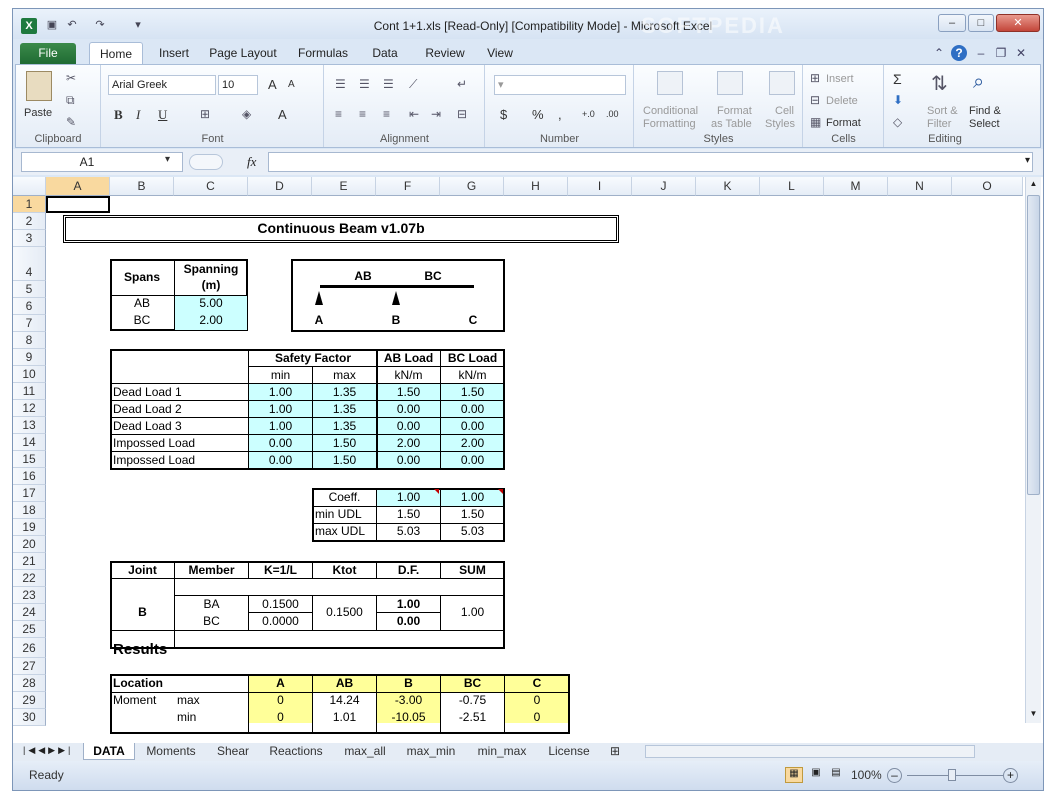 The width and height of the screenshot is (1064, 807). I want to click on italic-button: I, so click(138, 115).